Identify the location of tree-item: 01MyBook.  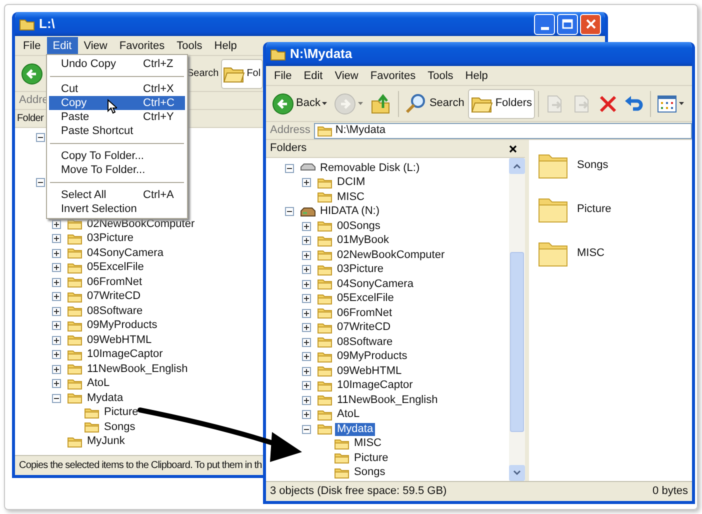
(363, 241).